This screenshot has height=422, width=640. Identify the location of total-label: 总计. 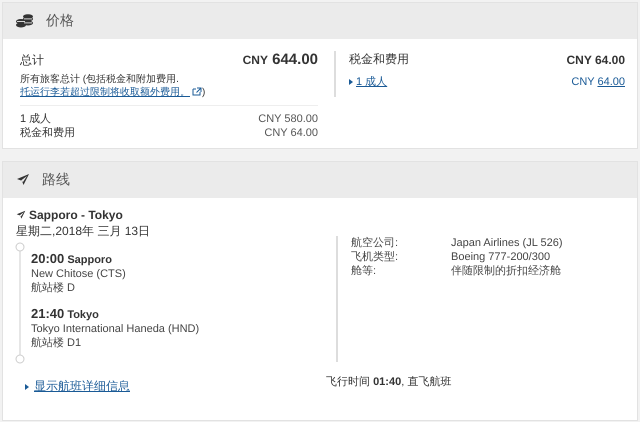
(32, 60).